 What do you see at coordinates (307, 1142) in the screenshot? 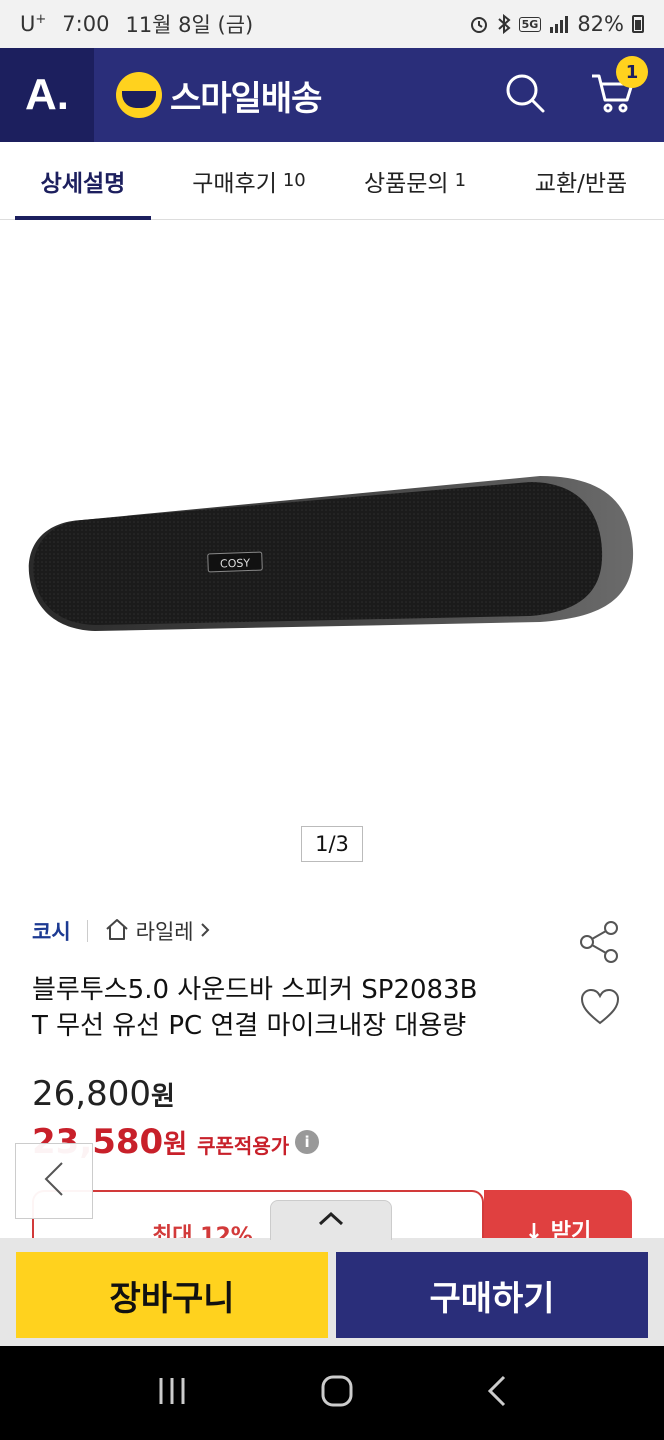
I see `info-icon: i` at bounding box center [307, 1142].